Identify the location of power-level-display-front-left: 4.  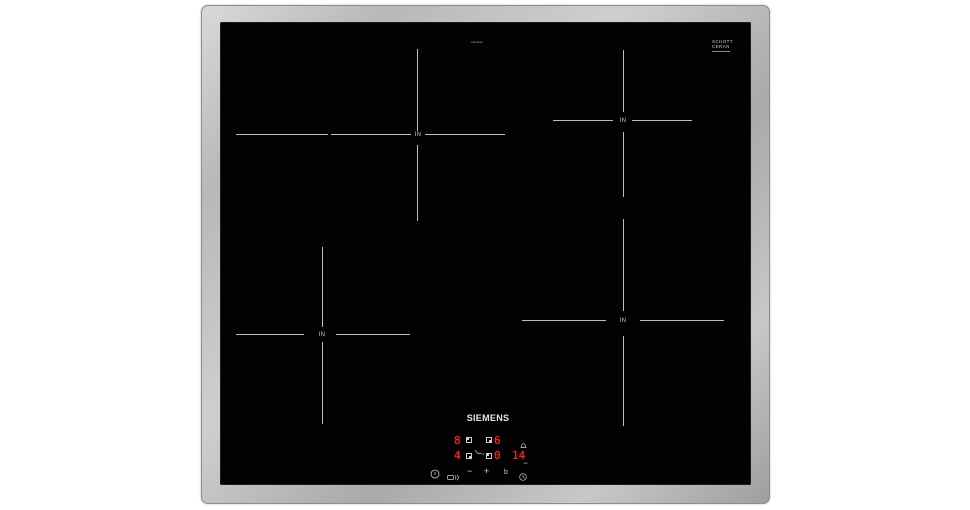
(457, 455).